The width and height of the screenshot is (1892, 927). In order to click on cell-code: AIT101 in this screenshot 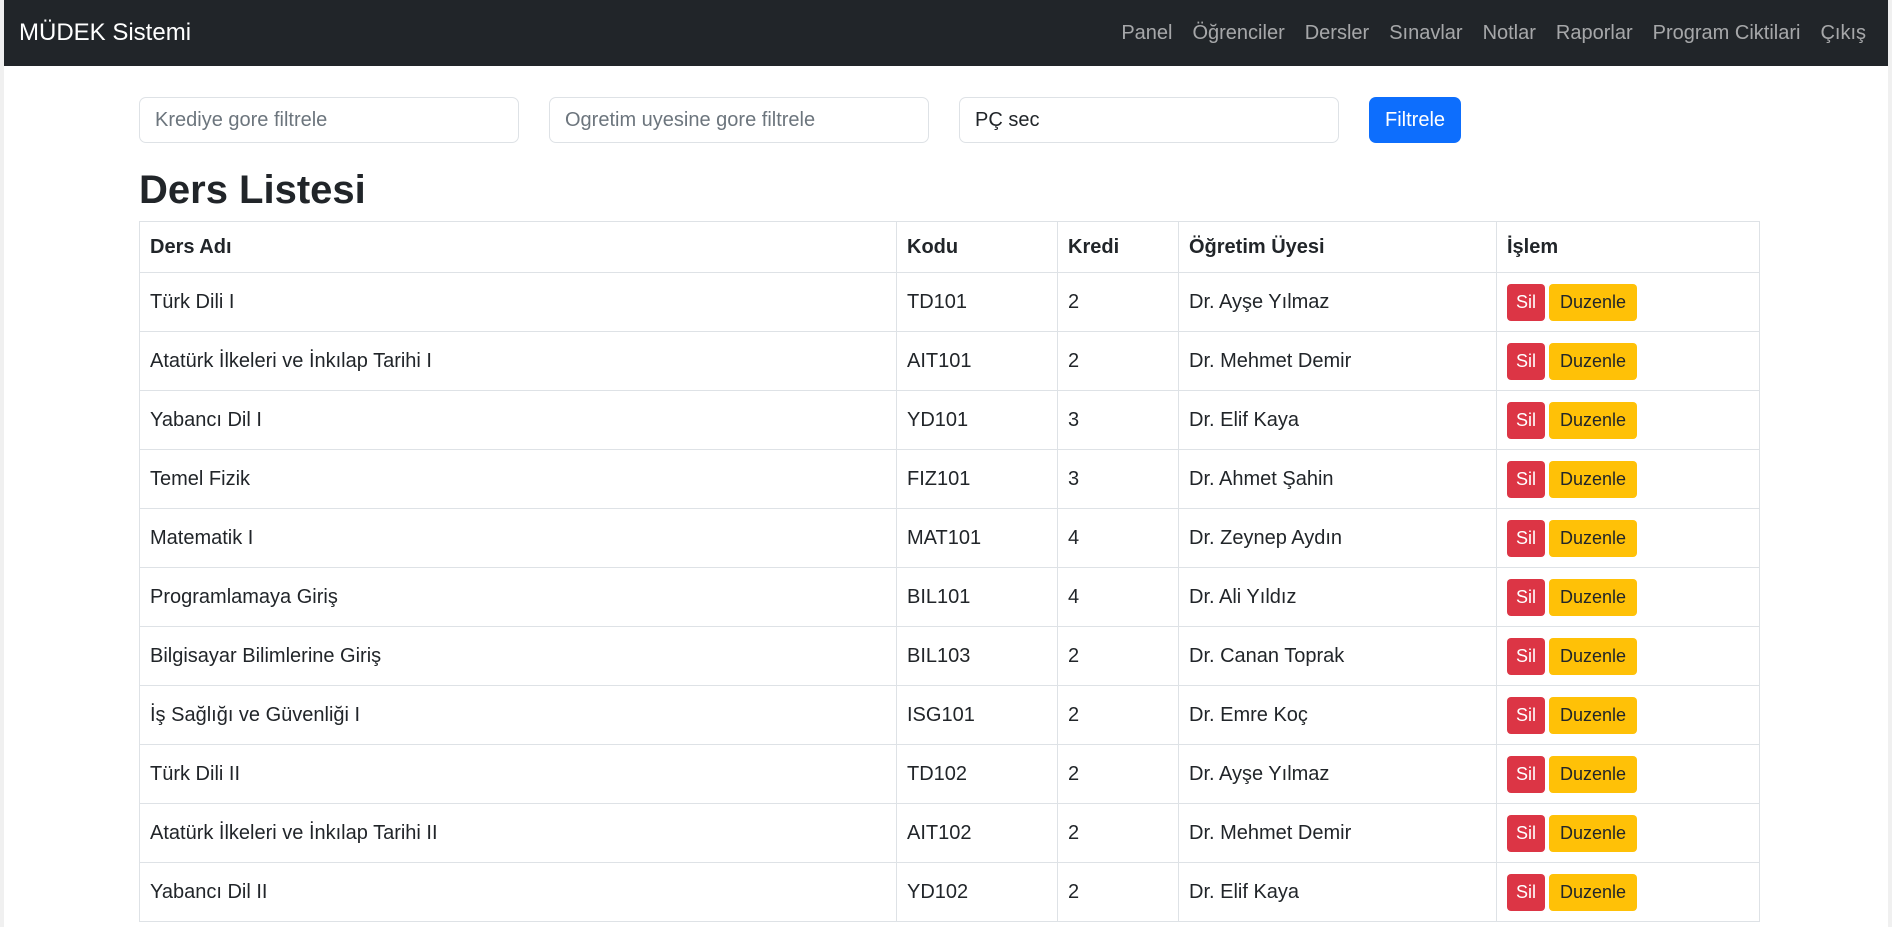, I will do `click(977, 361)`.